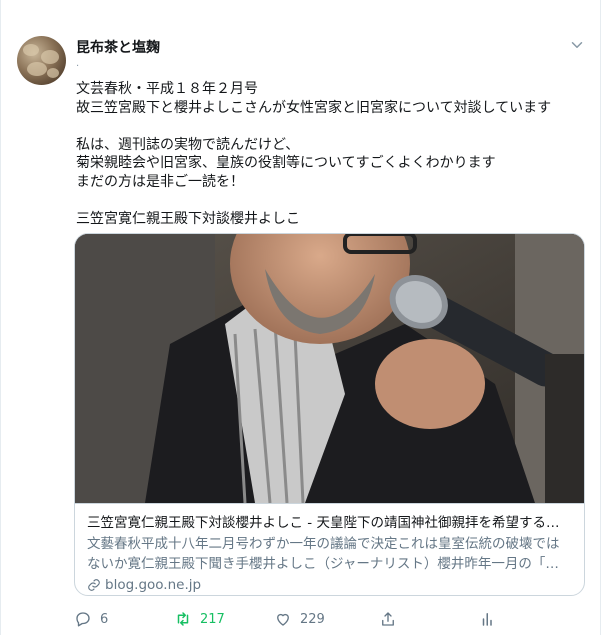  What do you see at coordinates (329, 585) in the screenshot?
I see `card-domain: blog.goo.ne.jp` at bounding box center [329, 585].